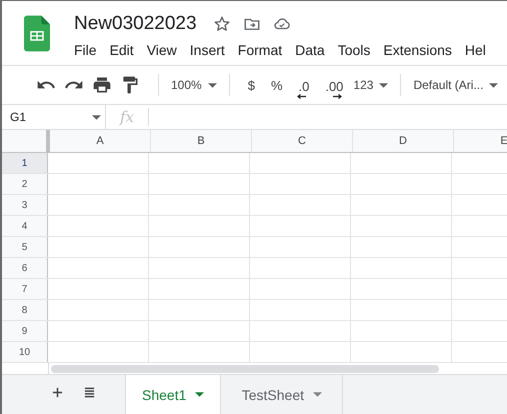  I want to click on menu-item: Extensions, so click(417, 50).